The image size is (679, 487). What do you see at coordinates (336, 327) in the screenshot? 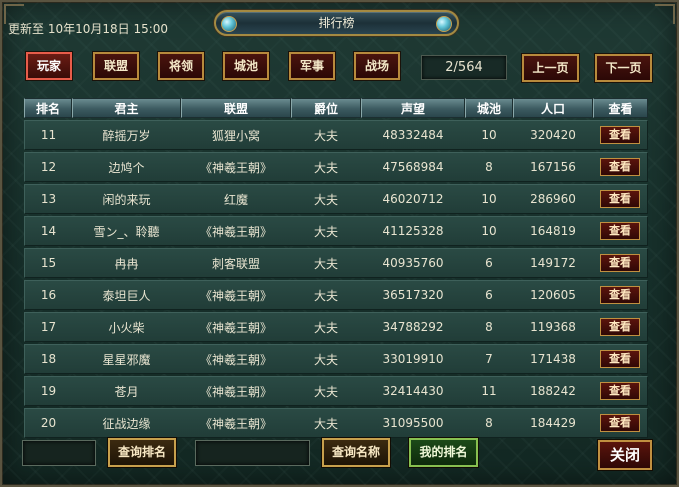
I see `table-row: 17 小火柴 《神羲王朝》 大夫 34788292 8 119368 查看` at bounding box center [336, 327].